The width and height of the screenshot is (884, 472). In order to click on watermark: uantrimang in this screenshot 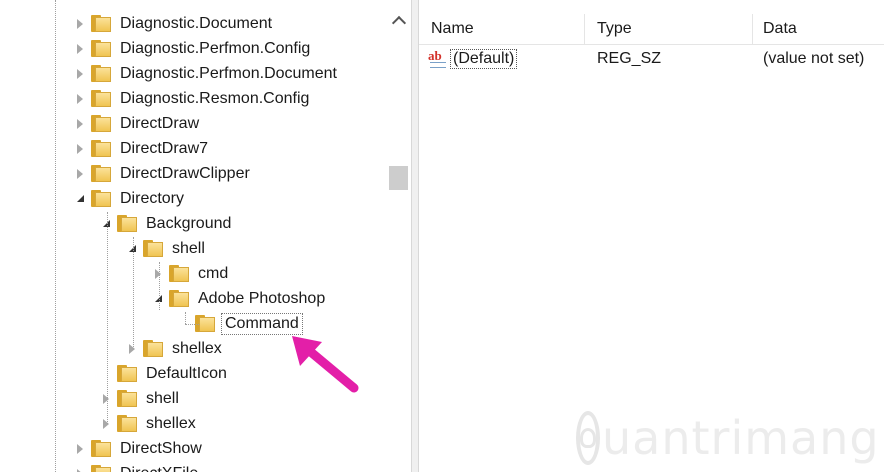, I will do `click(727, 438)`.